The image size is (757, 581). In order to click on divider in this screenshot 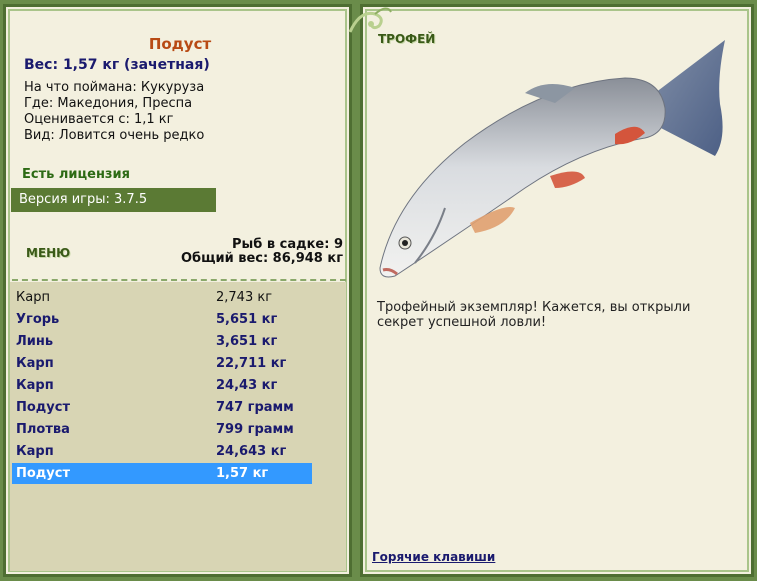, I will do `click(179, 280)`.